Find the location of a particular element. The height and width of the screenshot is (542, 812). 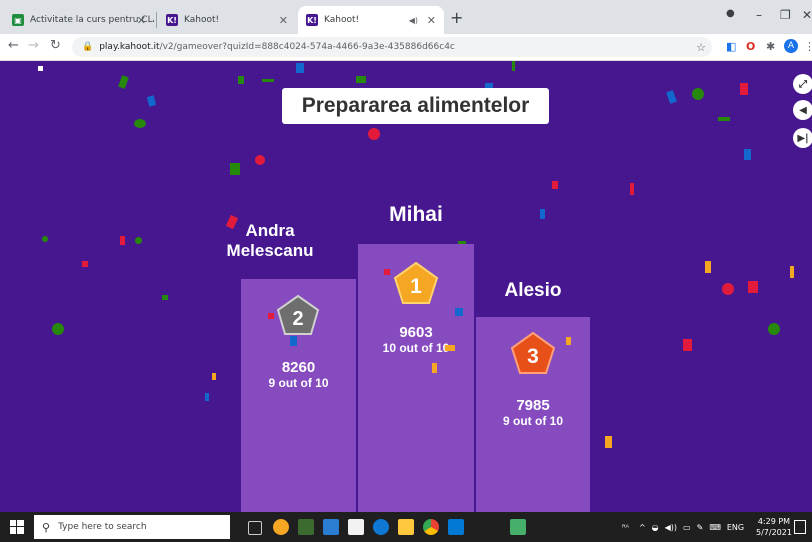

tab-separator is located at coordinates (156, 20).